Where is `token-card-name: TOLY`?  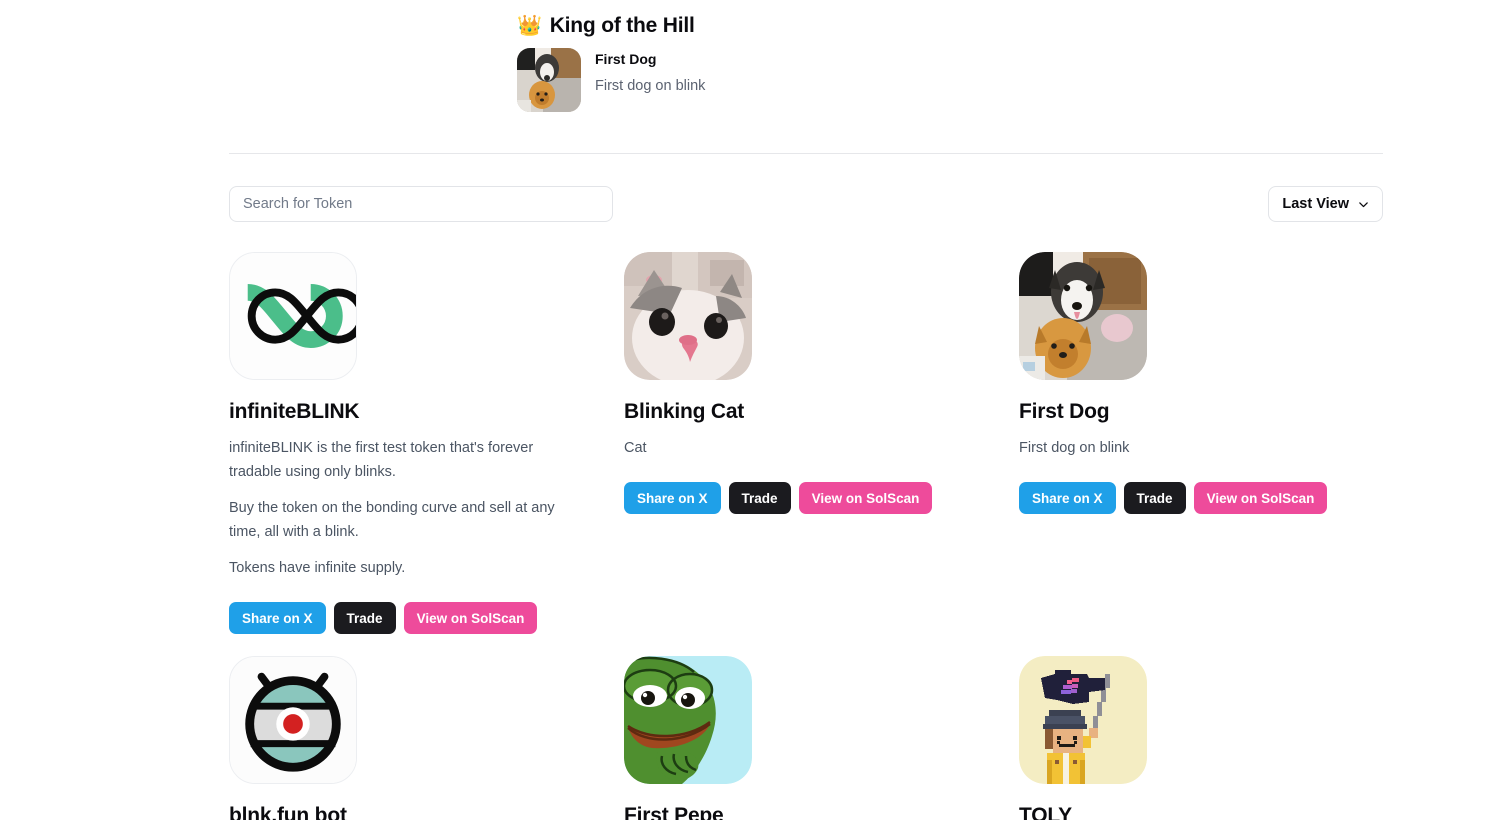 token-card-name: TOLY is located at coordinates (1045, 812).